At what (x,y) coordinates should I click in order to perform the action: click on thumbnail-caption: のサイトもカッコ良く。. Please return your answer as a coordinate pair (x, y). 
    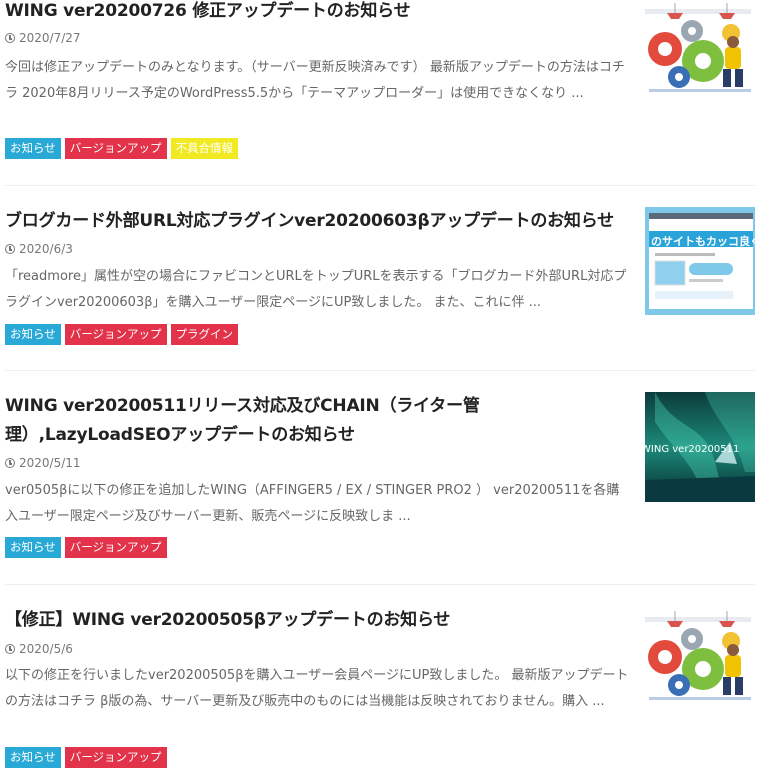
    Looking at the image, I should click on (703, 241).